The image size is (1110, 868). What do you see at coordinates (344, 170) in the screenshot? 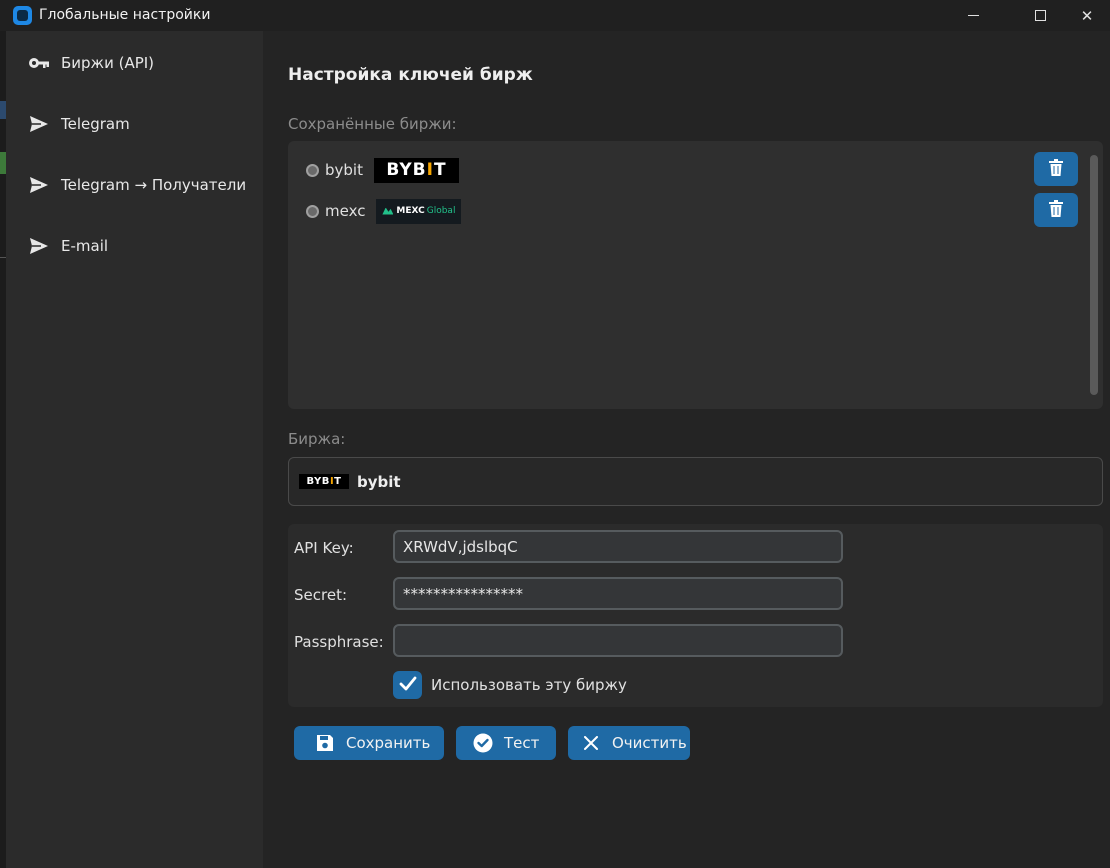
I see `exchange-name: bybit` at bounding box center [344, 170].